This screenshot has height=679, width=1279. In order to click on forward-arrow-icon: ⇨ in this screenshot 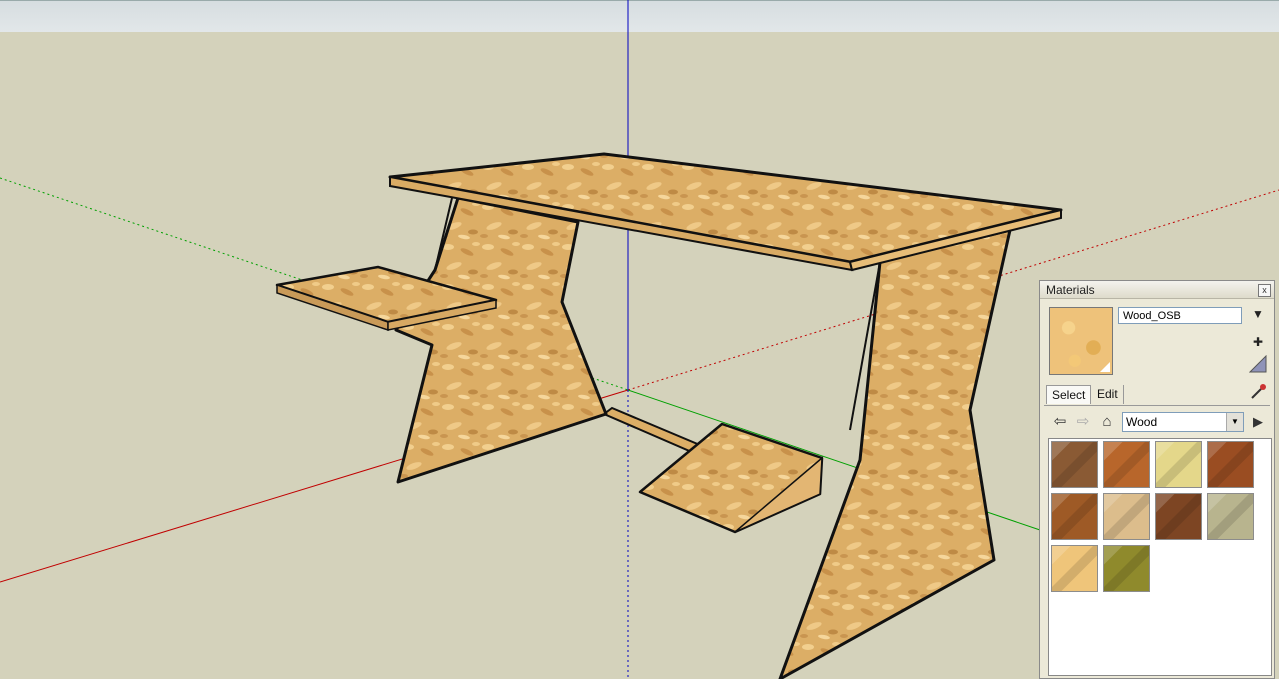, I will do `click(1083, 422)`.